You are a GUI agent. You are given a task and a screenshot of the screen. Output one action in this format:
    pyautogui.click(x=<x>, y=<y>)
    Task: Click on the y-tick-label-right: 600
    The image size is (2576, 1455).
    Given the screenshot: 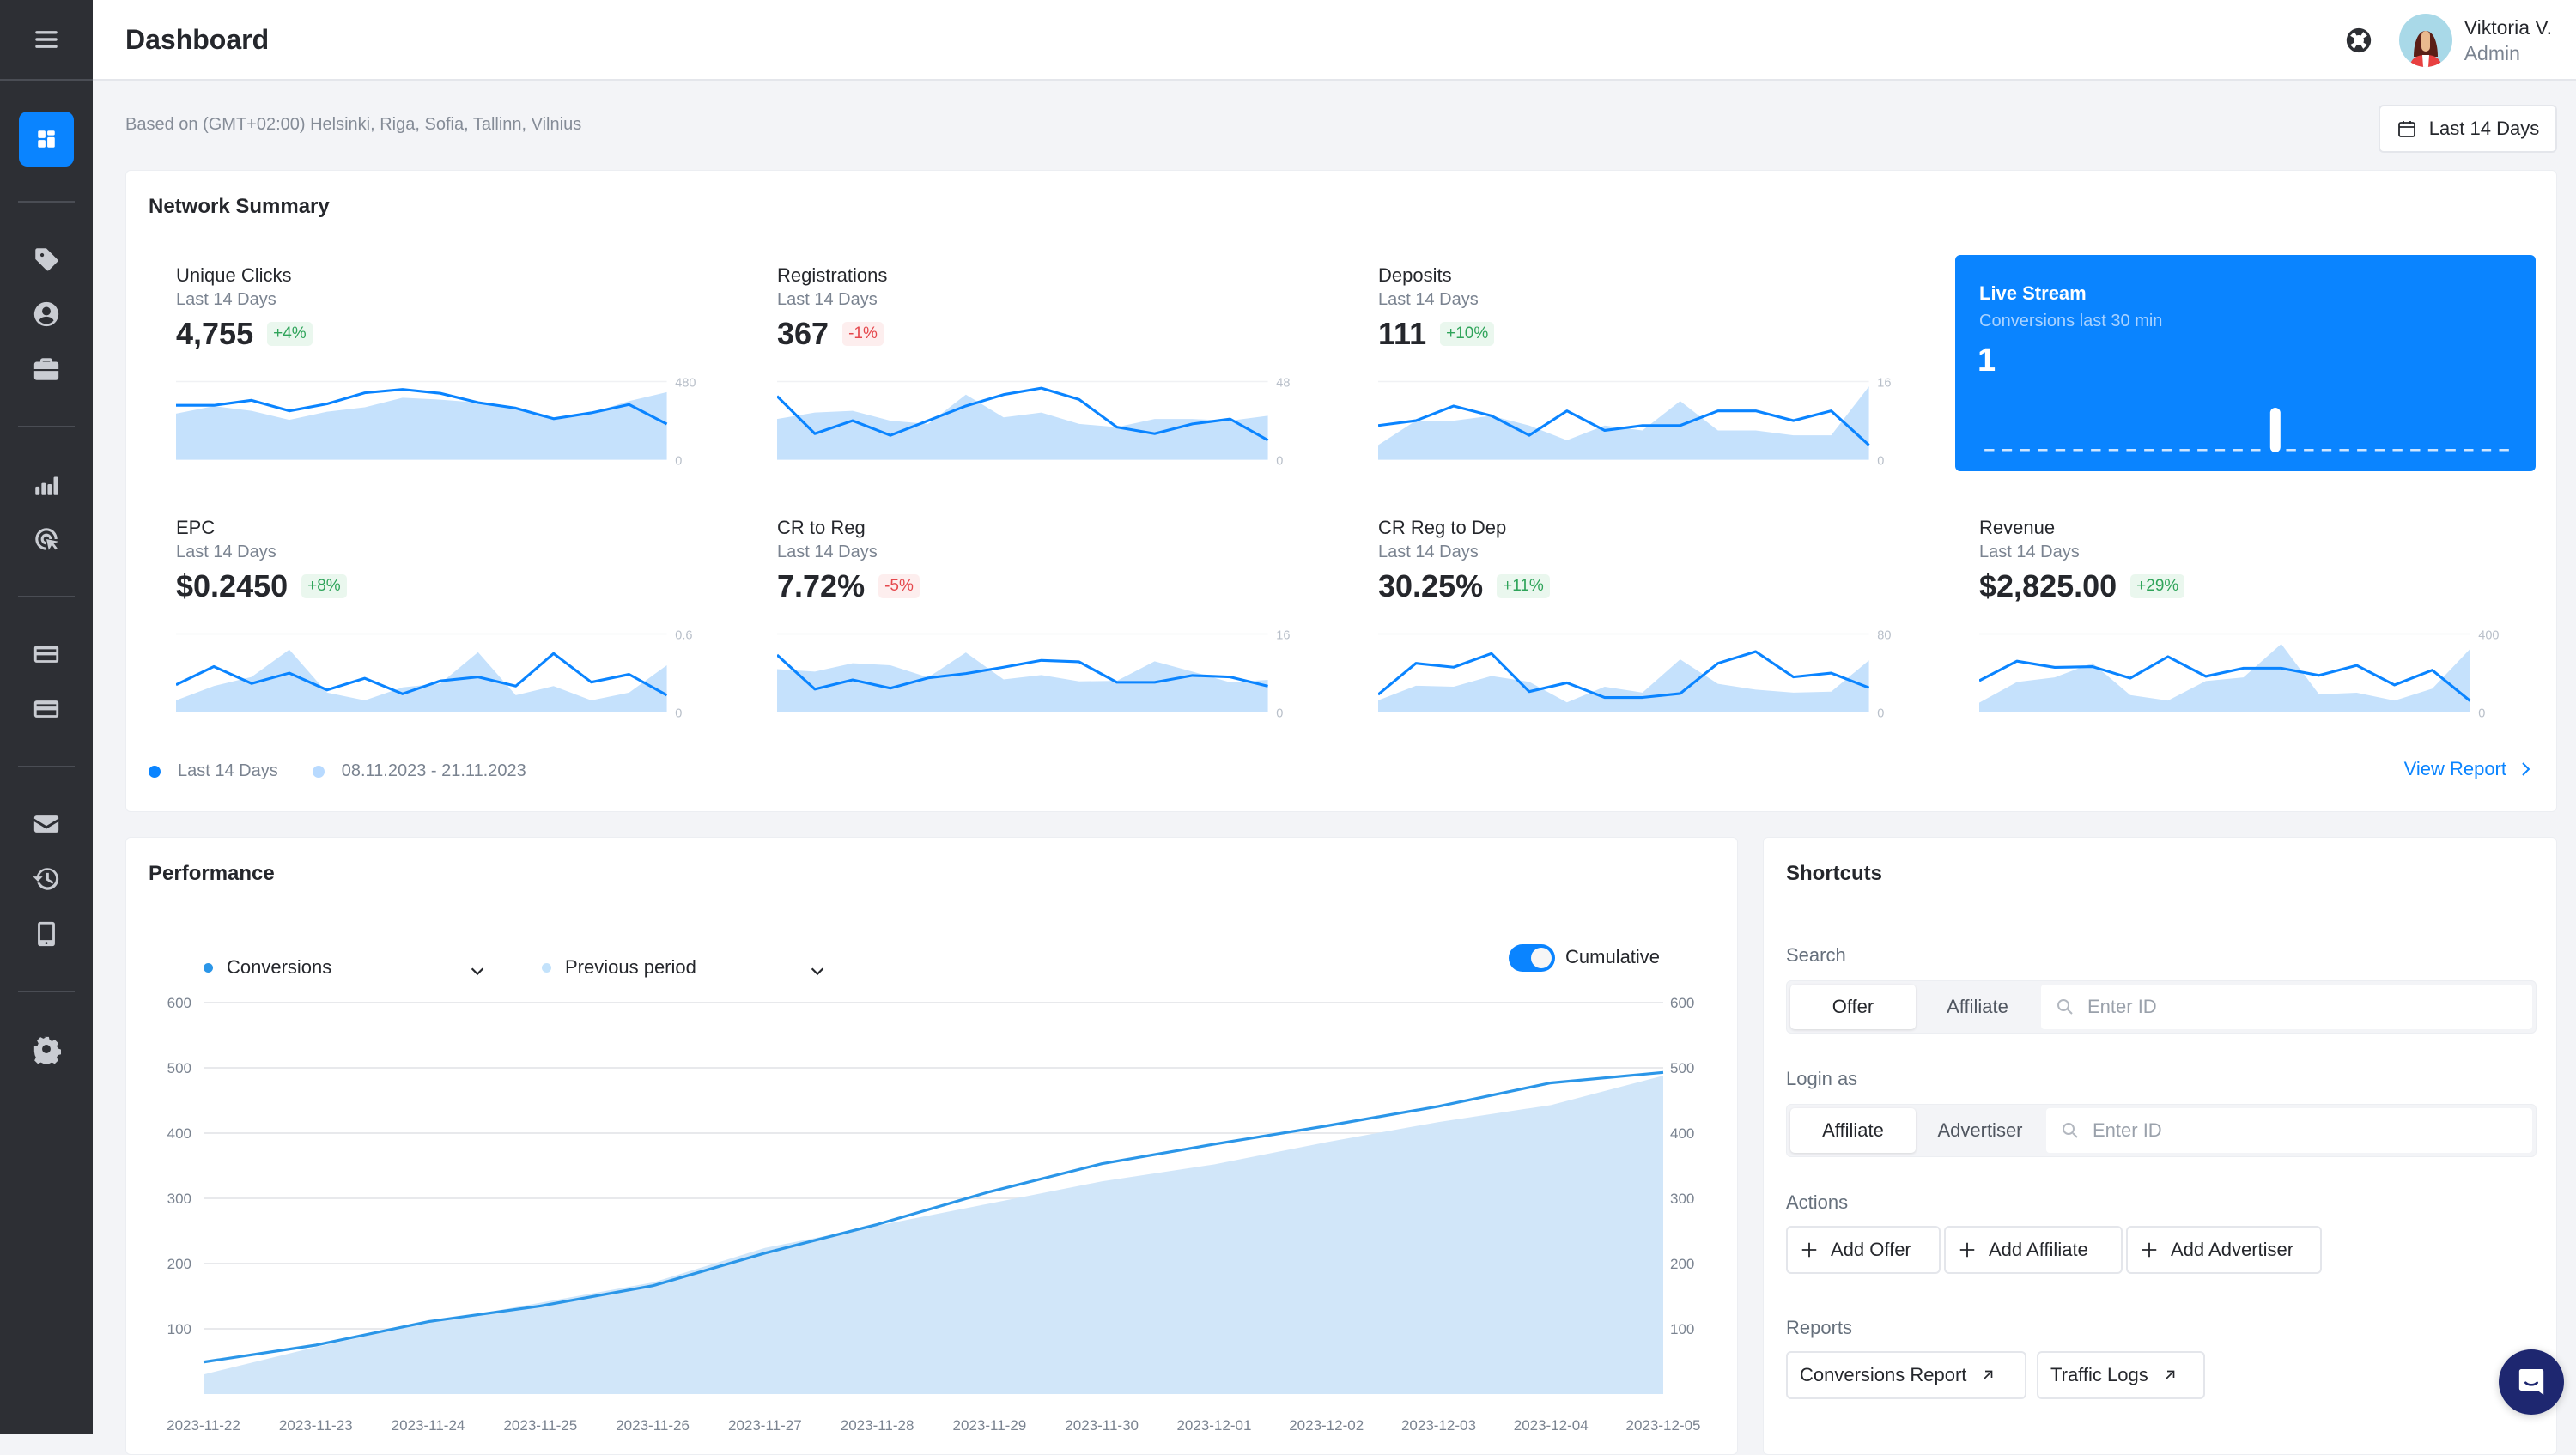 What is the action you would take?
    pyautogui.click(x=1682, y=1003)
    